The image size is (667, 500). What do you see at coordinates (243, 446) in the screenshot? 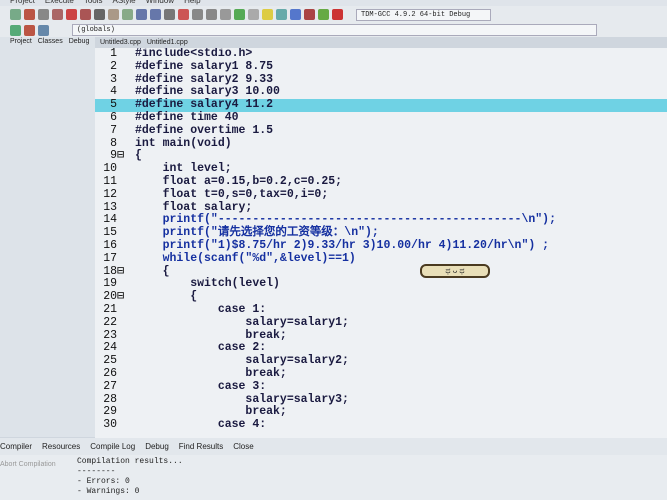
I see `bottom-tab-close: Close` at bounding box center [243, 446].